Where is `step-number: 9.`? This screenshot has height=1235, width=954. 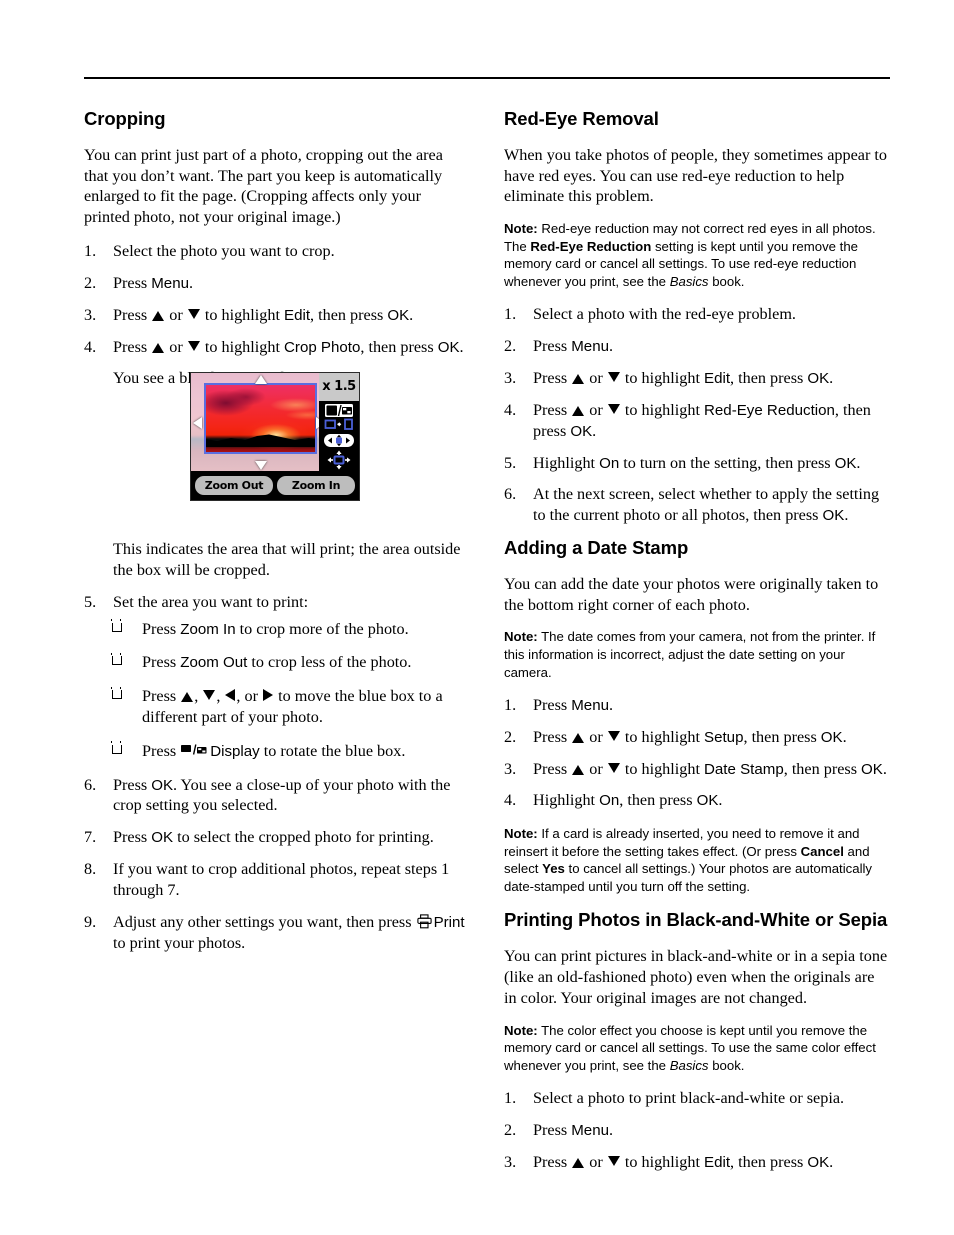
step-number: 9. is located at coordinates (90, 921).